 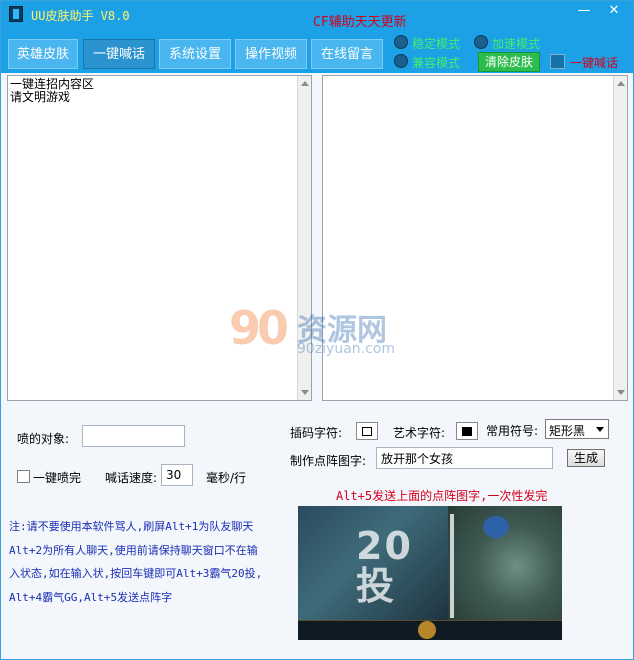 I want to click on app-icon, so click(x=16, y=14).